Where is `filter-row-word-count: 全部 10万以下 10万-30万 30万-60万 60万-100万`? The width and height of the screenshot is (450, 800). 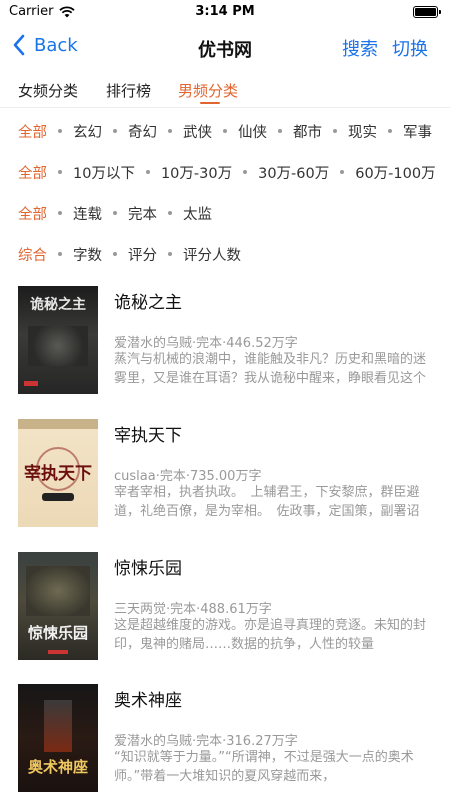
filter-row-word-count: 全部 10万以下 10万-30万 30万-60万 60万-100万 is located at coordinates (227, 172).